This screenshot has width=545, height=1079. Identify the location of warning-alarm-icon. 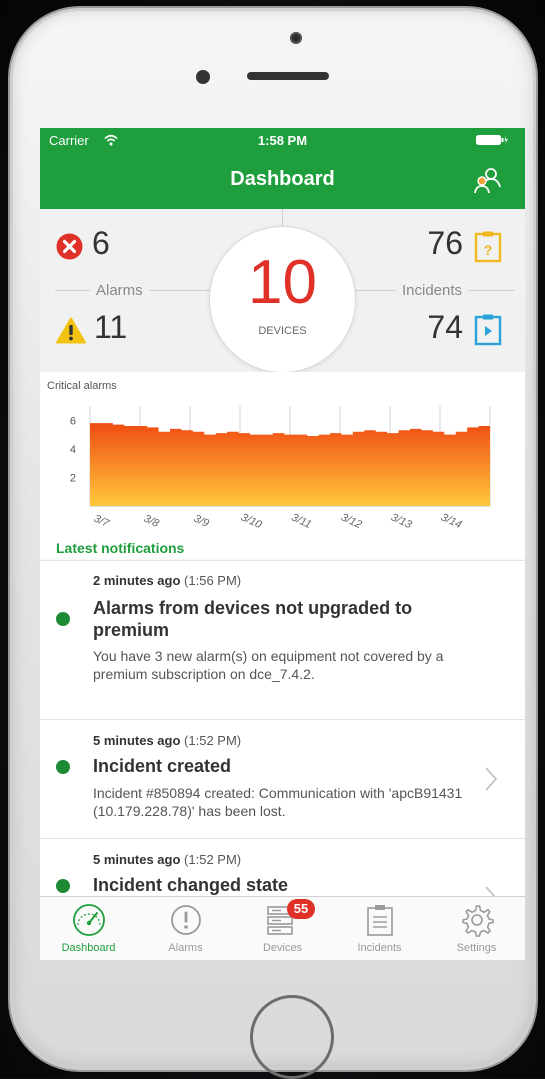
(71, 330).